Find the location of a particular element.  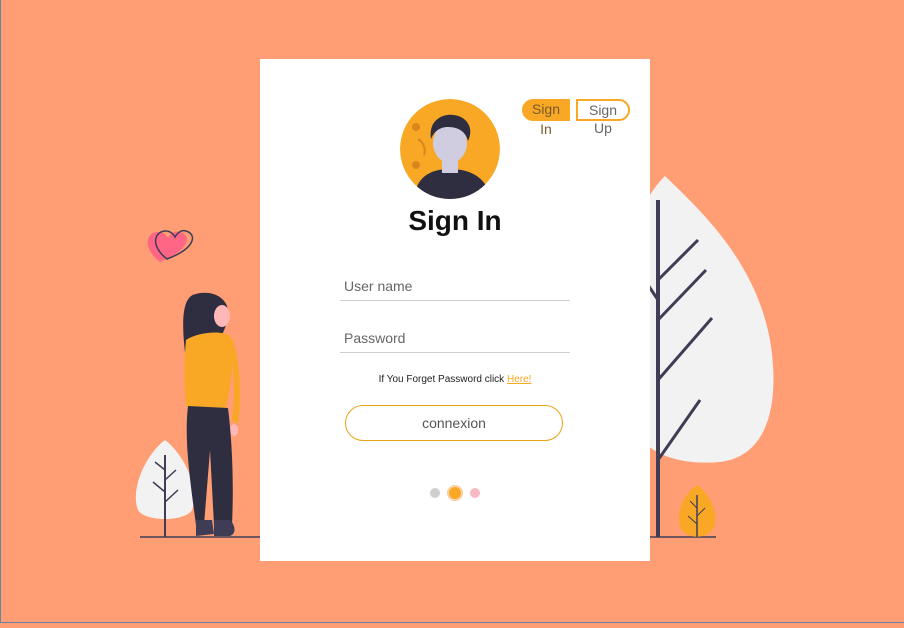

forgot-password-link: Here! is located at coordinates (519, 379).